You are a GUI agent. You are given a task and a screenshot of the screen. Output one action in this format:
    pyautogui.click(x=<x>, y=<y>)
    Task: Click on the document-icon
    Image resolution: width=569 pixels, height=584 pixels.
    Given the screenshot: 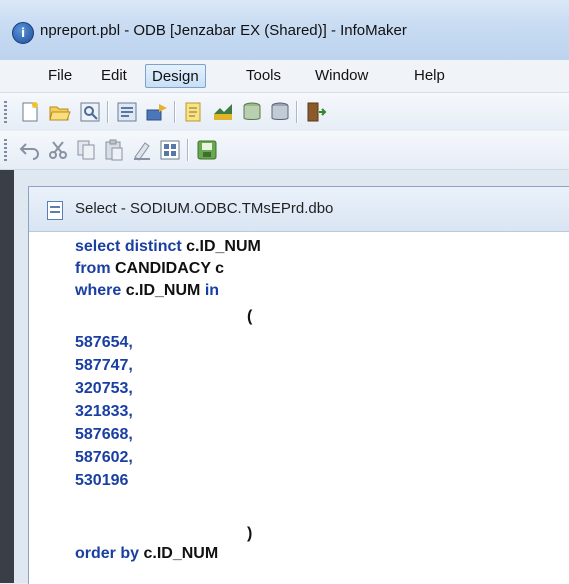 What is the action you would take?
    pyautogui.click(x=55, y=210)
    